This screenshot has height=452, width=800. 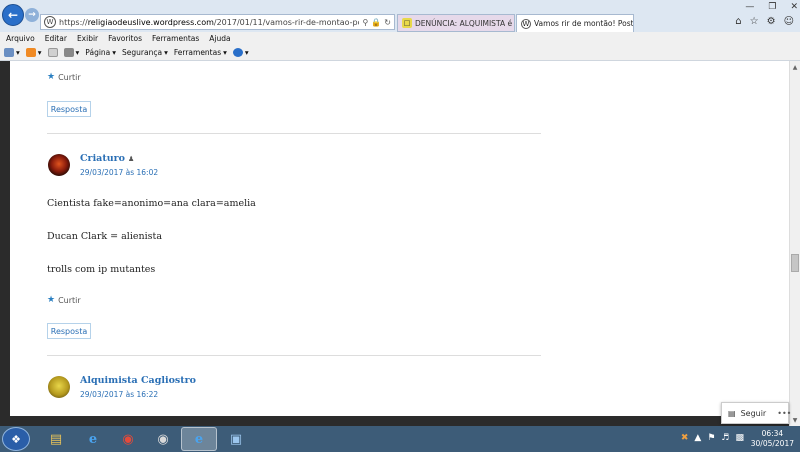 I want to click on lock-icon: 🔒, so click(x=376, y=22).